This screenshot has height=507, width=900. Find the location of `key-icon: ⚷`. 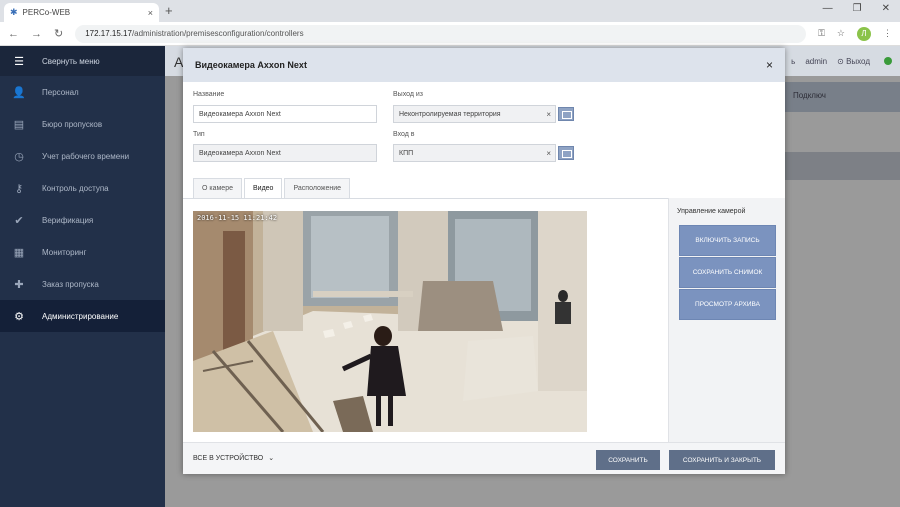

key-icon: ⚷ is located at coordinates (19, 188).